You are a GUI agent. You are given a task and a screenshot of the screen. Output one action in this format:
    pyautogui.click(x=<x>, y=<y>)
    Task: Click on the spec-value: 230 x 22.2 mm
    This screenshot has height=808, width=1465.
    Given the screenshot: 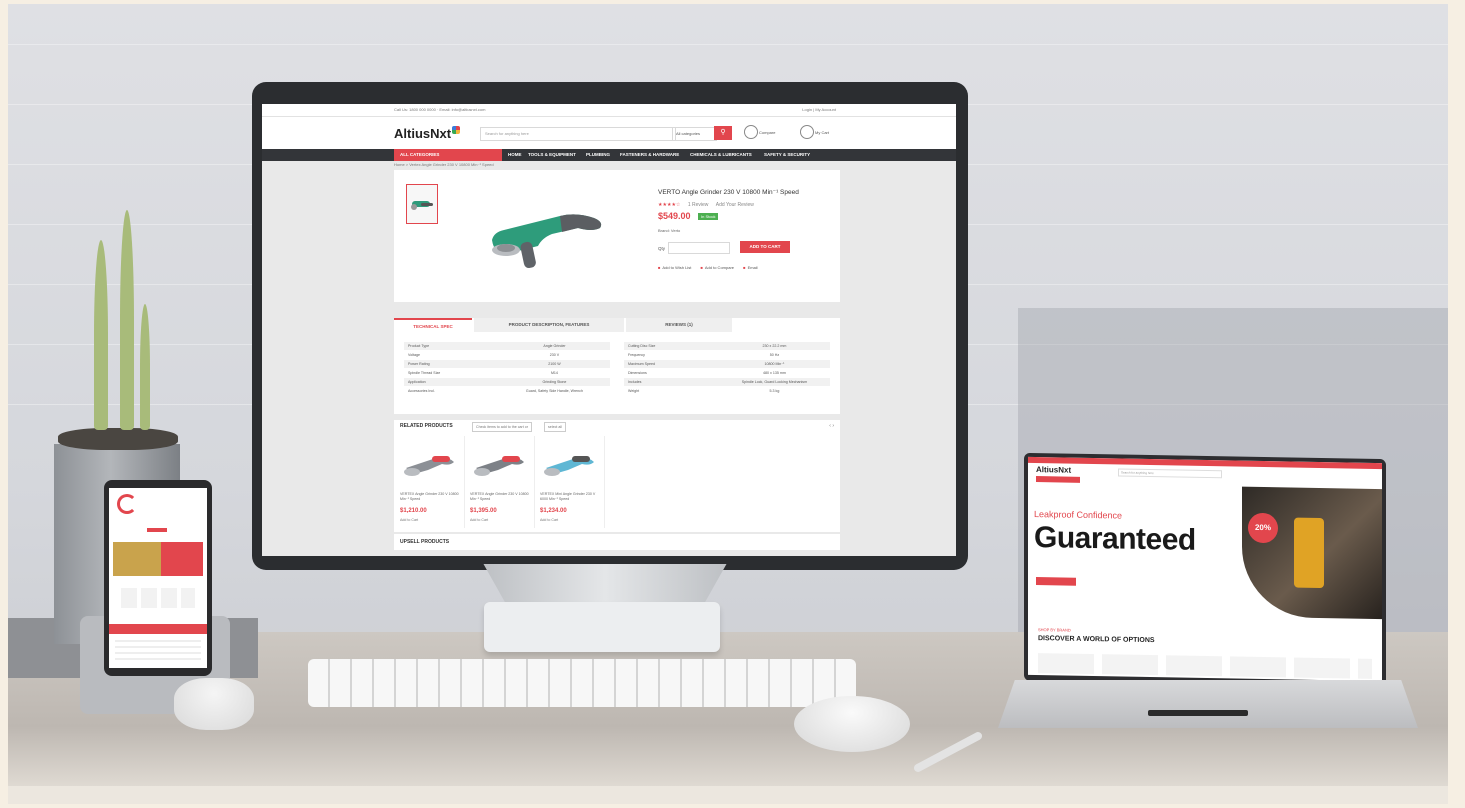 What is the action you would take?
    pyautogui.click(x=774, y=346)
    